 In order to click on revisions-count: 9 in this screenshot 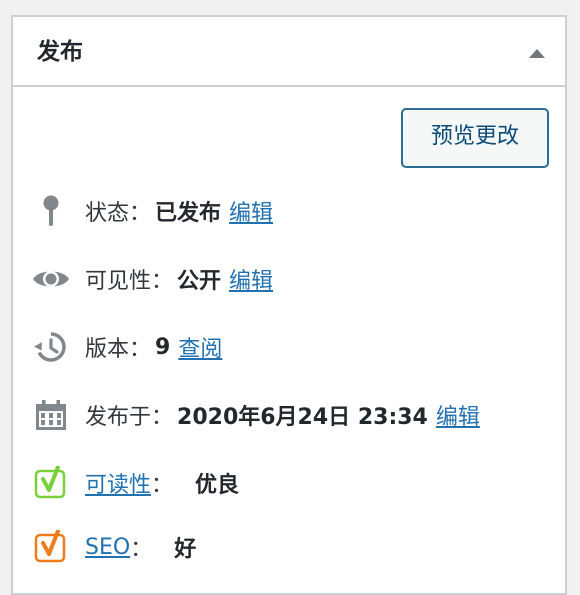, I will do `click(163, 347)`.